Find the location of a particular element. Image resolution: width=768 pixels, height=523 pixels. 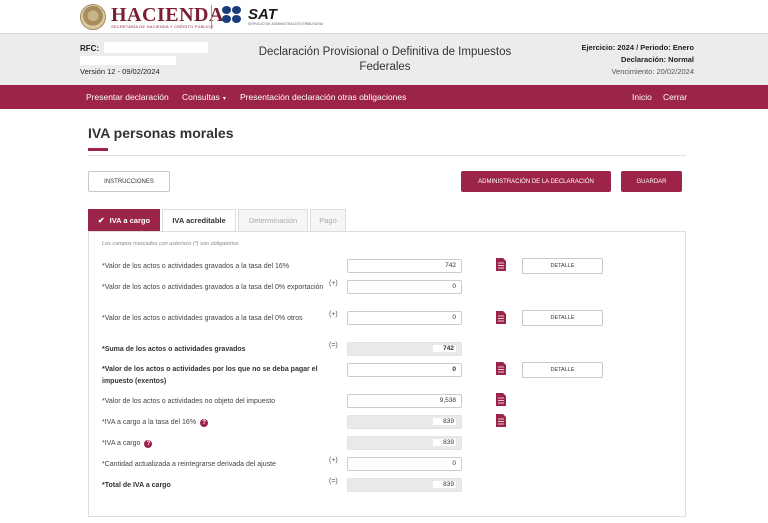

input-exentos: 0 is located at coordinates (404, 370).